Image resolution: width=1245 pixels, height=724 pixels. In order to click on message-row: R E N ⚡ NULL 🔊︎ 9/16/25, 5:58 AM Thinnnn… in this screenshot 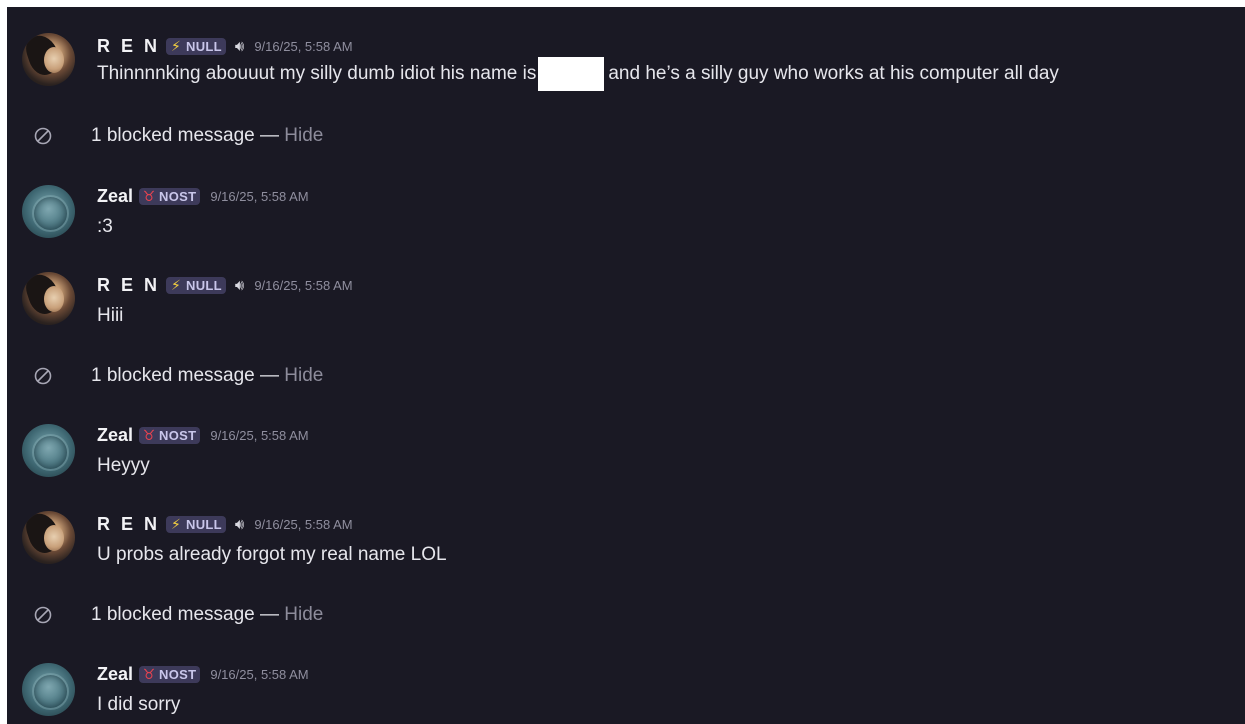, I will do `click(626, 52)`.